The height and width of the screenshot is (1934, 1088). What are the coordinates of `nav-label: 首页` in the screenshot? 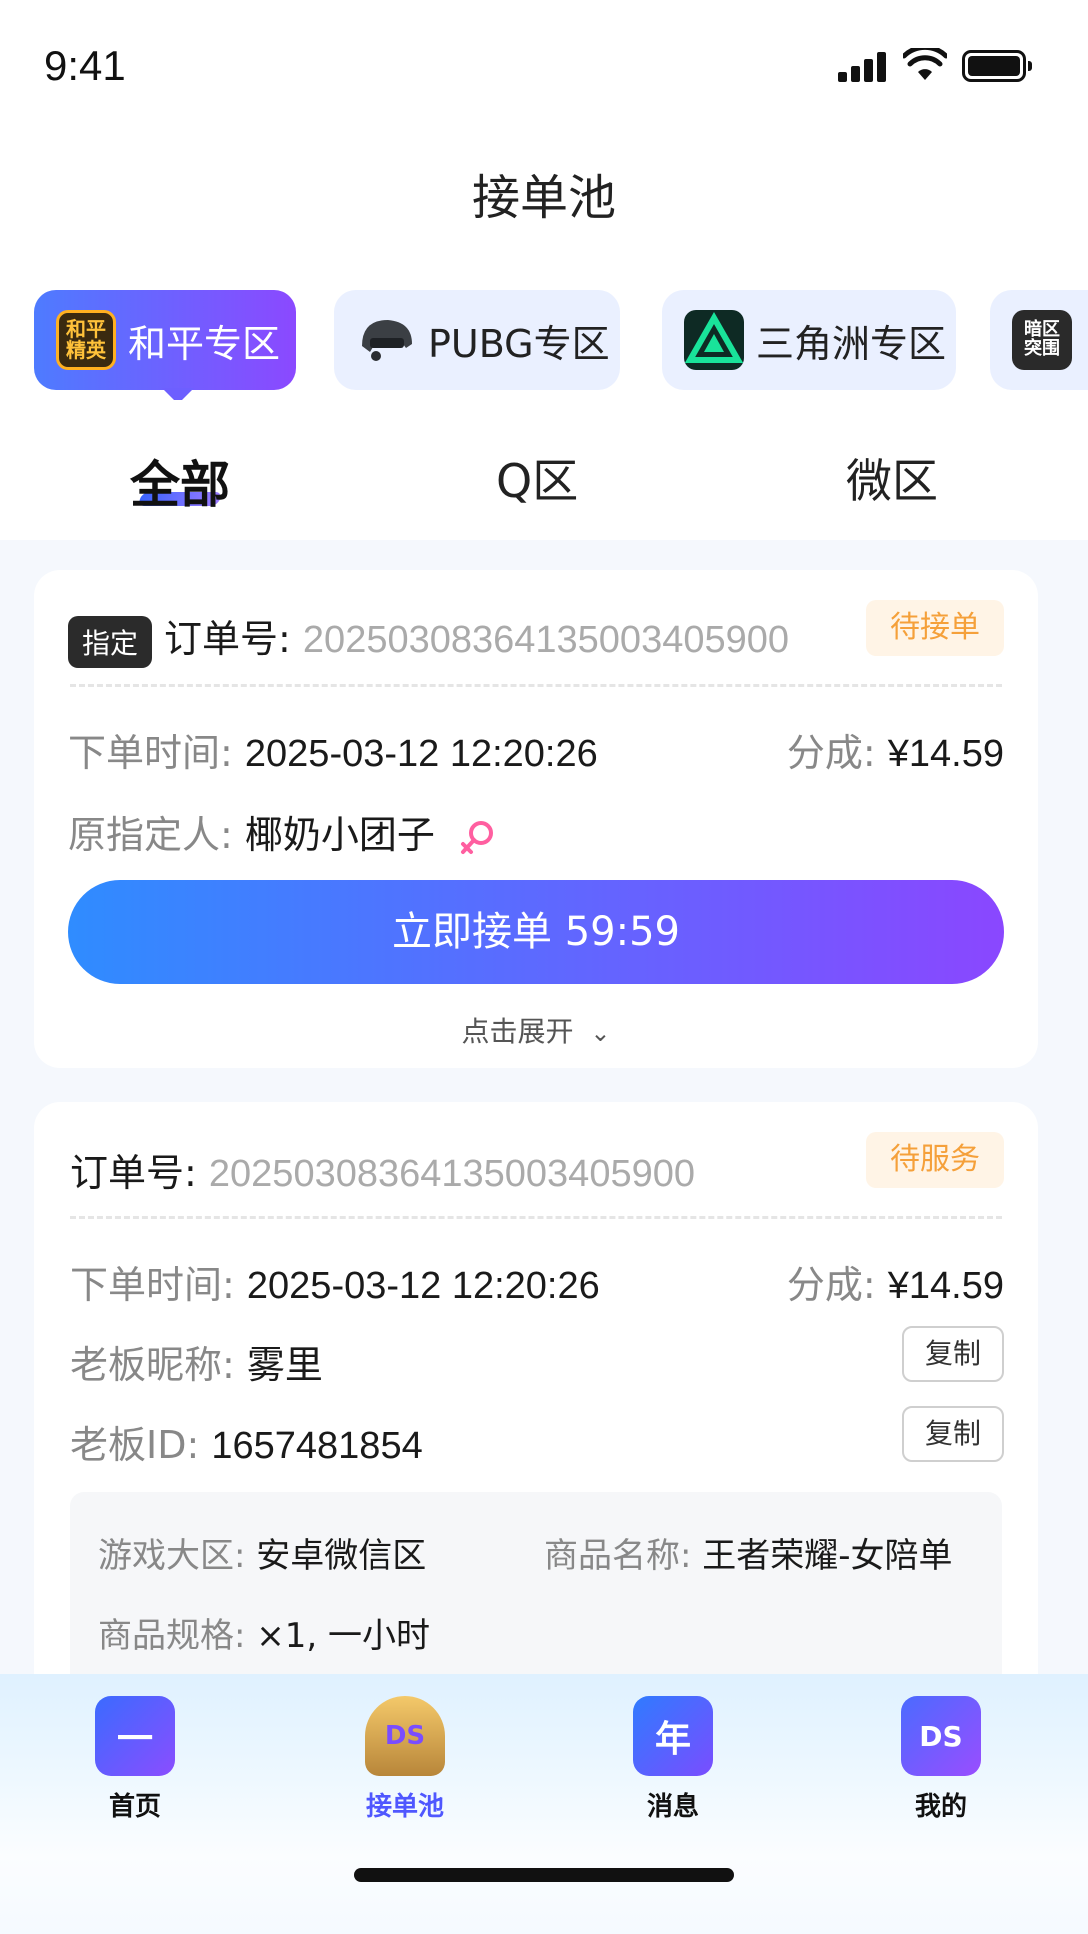 It's located at (134, 1807).